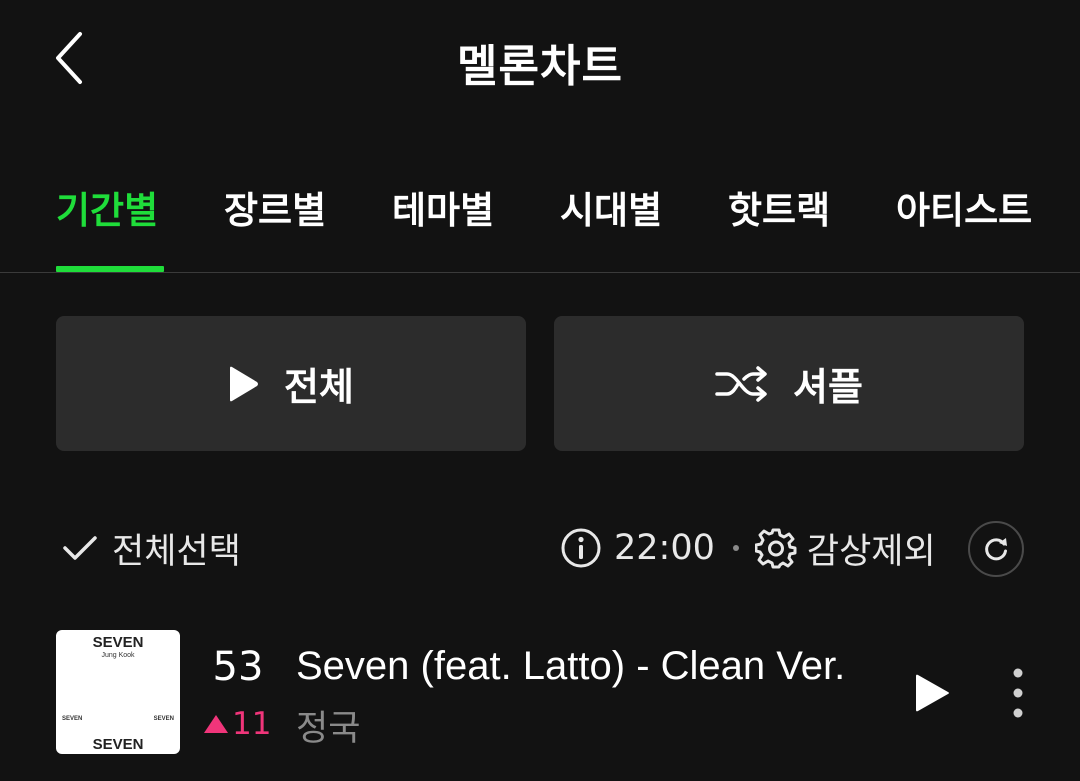 This screenshot has height=781, width=1080. I want to click on exclude-listening-button: 감상제외, so click(845, 548).